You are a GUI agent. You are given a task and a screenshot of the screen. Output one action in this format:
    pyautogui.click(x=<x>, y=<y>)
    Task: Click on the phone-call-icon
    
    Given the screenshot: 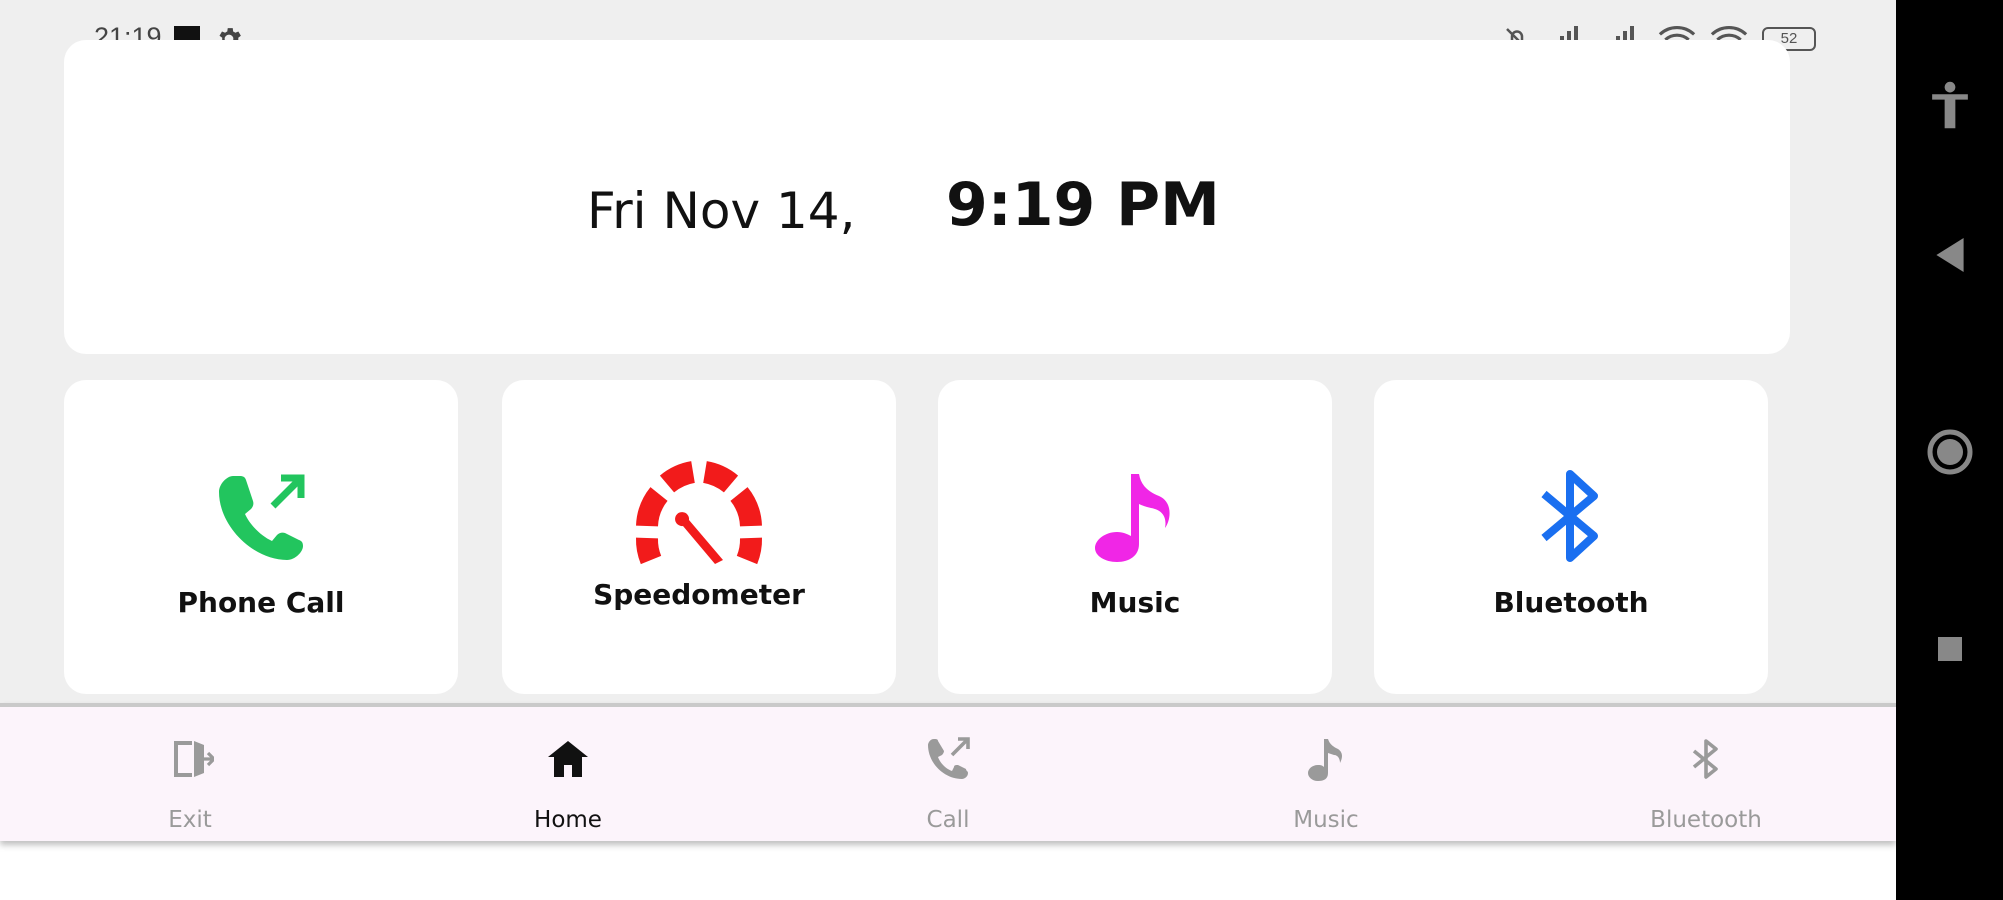 What is the action you would take?
    pyautogui.click(x=262, y=517)
    